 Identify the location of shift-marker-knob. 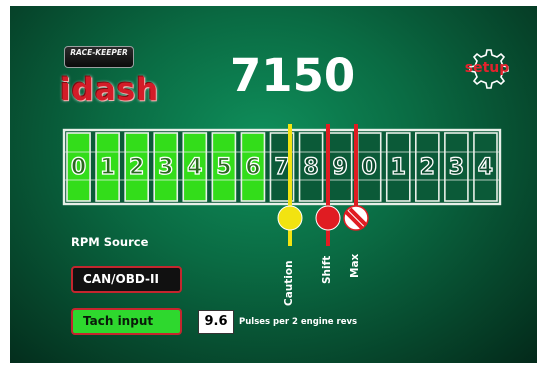
(328, 218).